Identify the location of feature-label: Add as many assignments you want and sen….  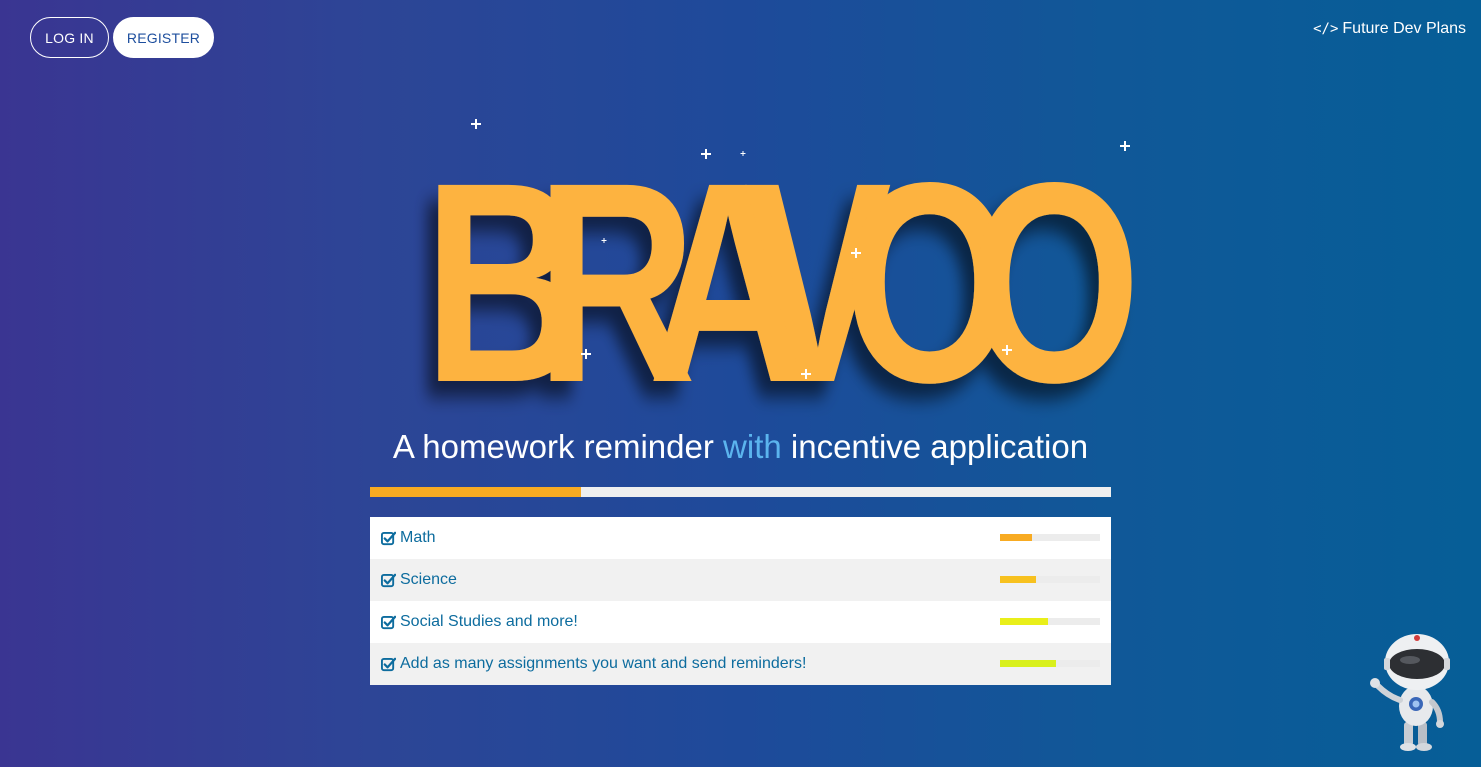
(603, 663).